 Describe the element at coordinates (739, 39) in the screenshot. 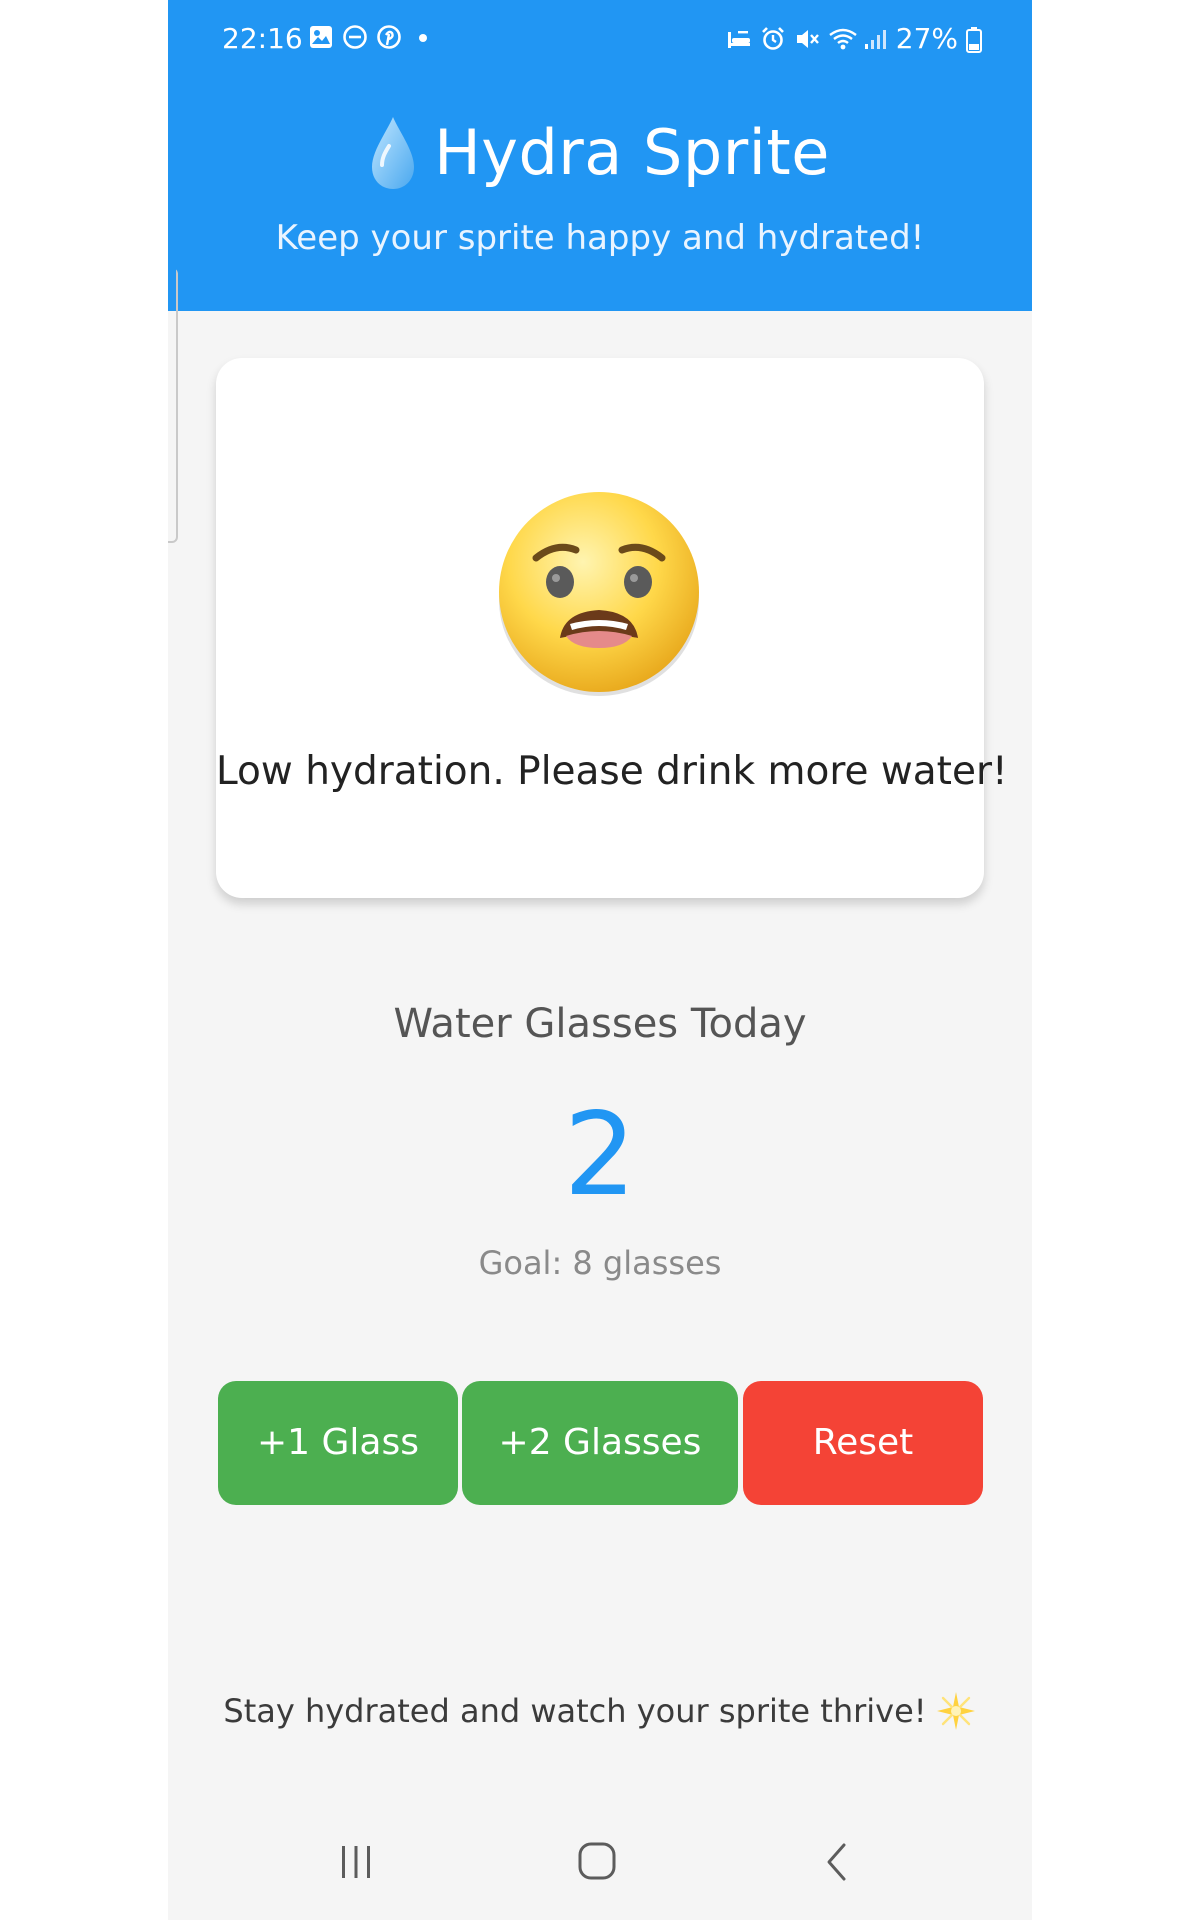

I see `sleep-mode-icon` at that location.